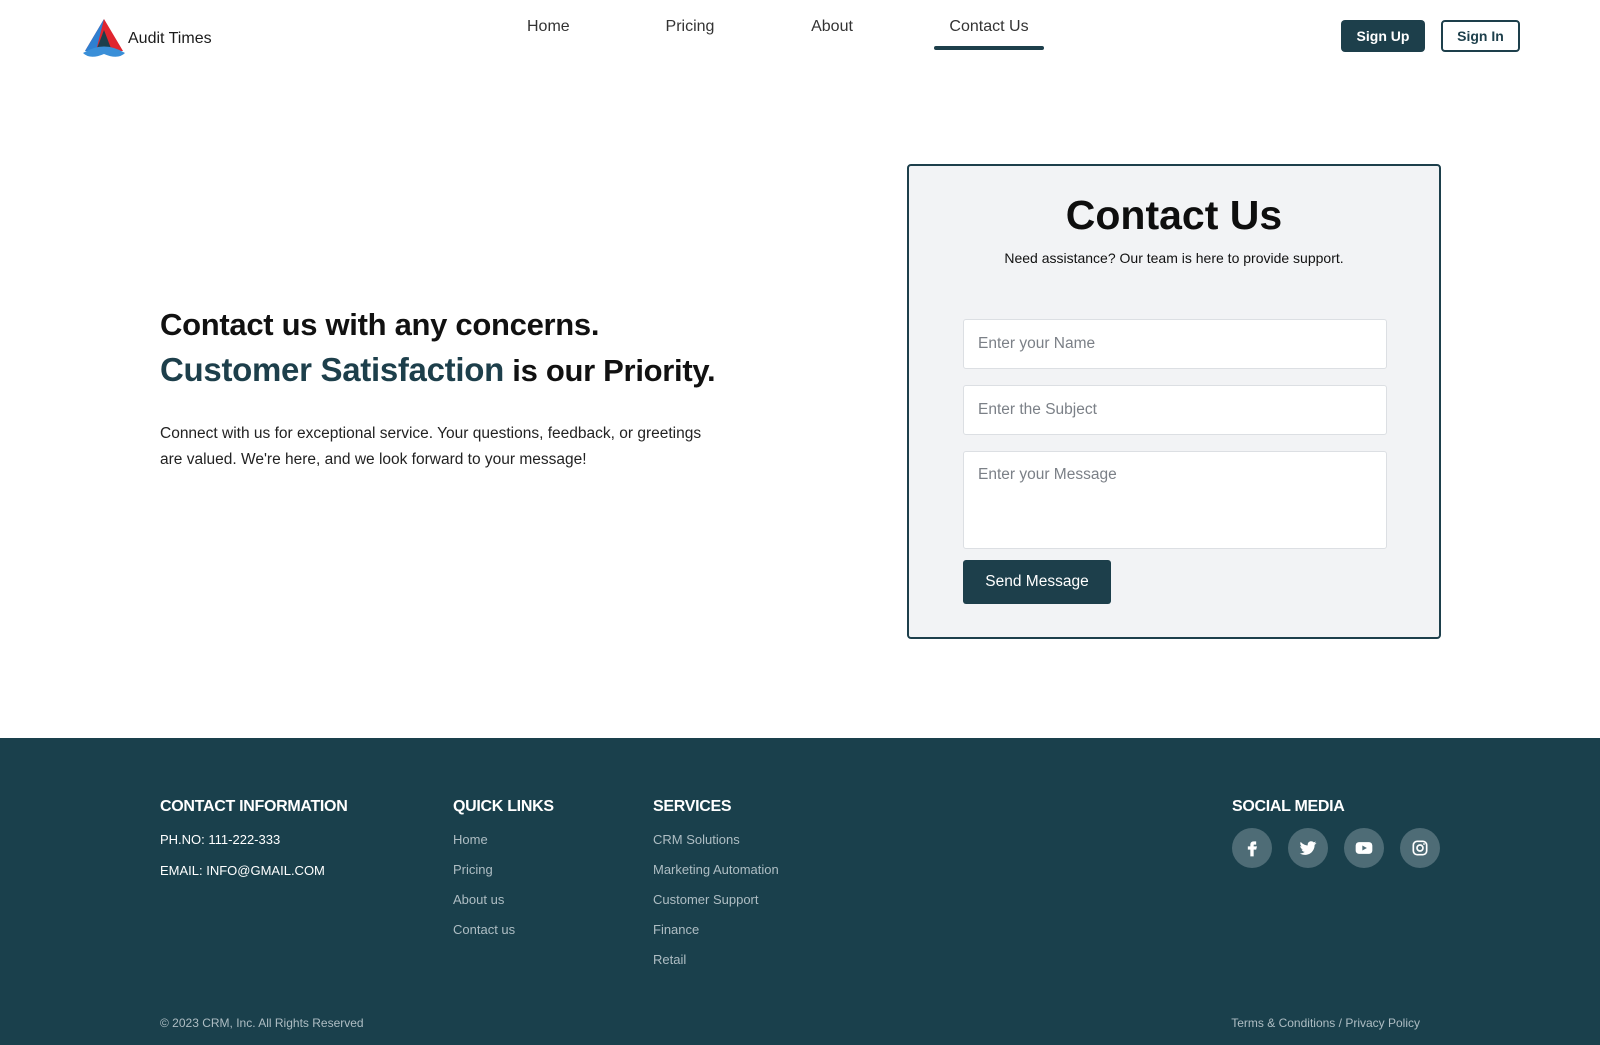 This screenshot has height=1045, width=1600. I want to click on hero-headline-part1: Contact us with any concerns., so click(380, 324).